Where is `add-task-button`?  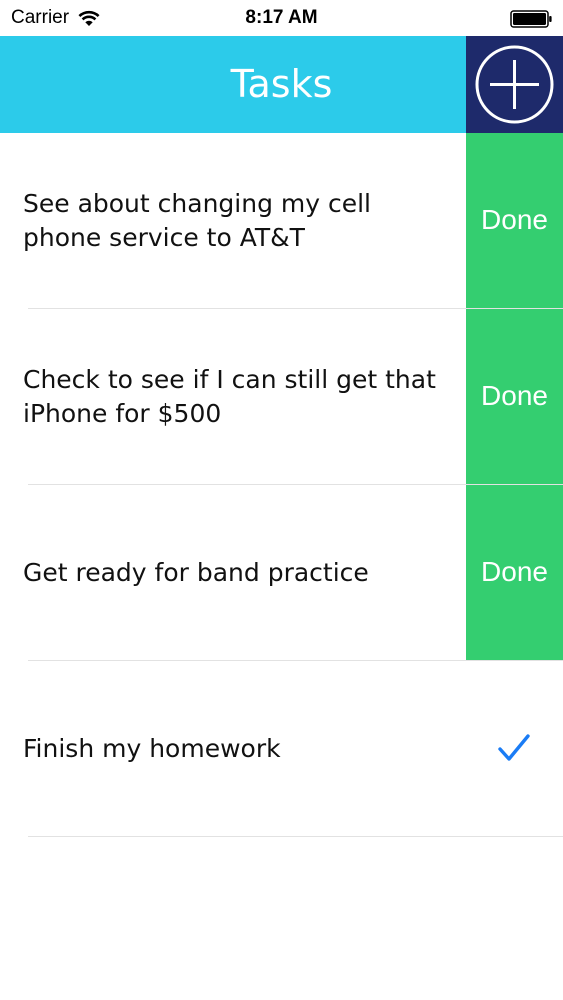 add-task-button is located at coordinates (514, 84).